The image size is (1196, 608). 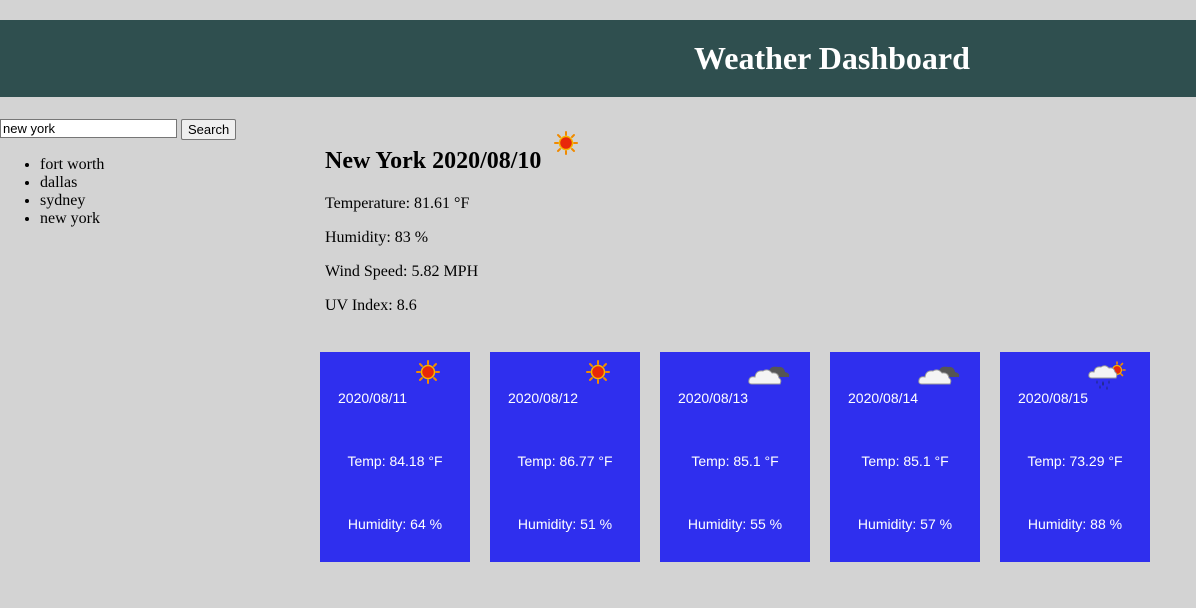 I want to click on history-item-new-york: new york, so click(x=72, y=219).